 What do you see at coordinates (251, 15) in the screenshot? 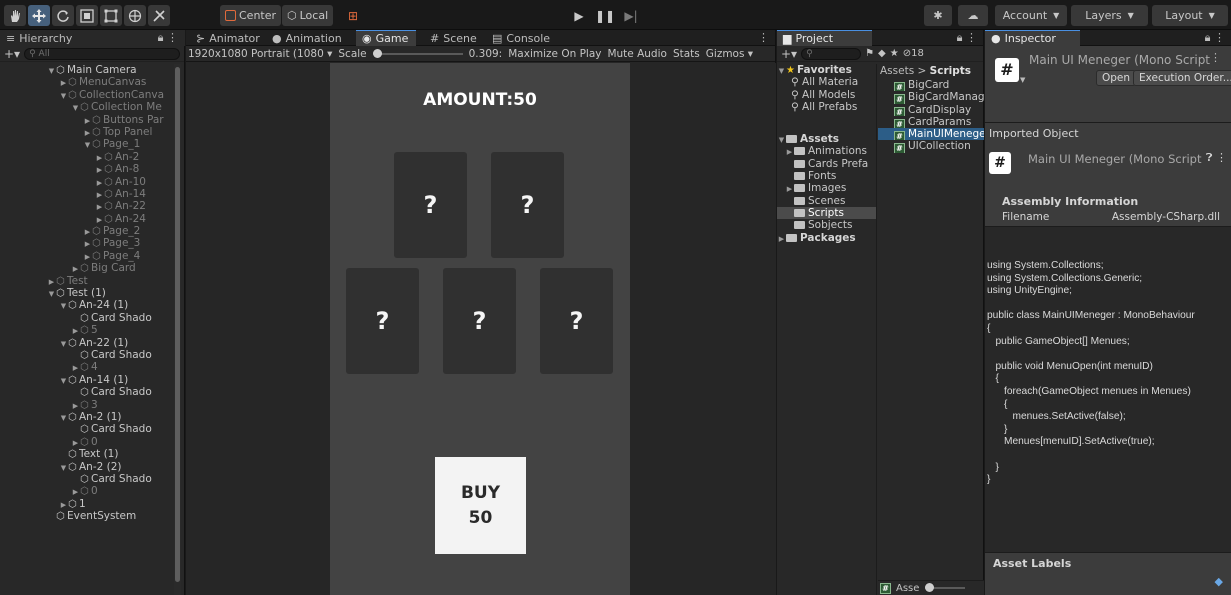
I see `pivot-center-toggle: Center` at bounding box center [251, 15].